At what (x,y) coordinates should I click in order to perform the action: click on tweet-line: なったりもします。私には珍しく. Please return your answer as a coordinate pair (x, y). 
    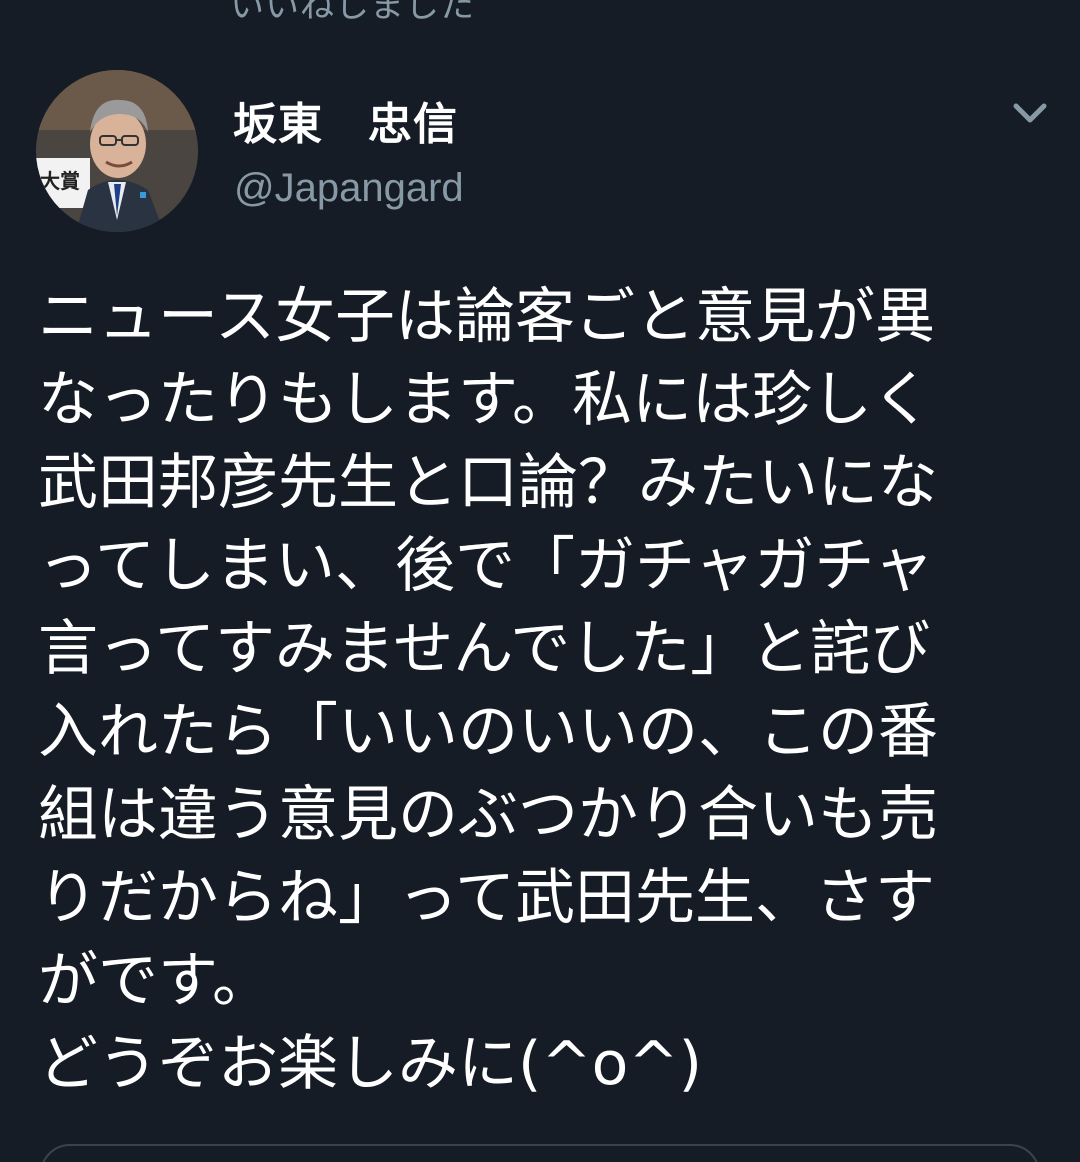
    Looking at the image, I should click on (485, 400).